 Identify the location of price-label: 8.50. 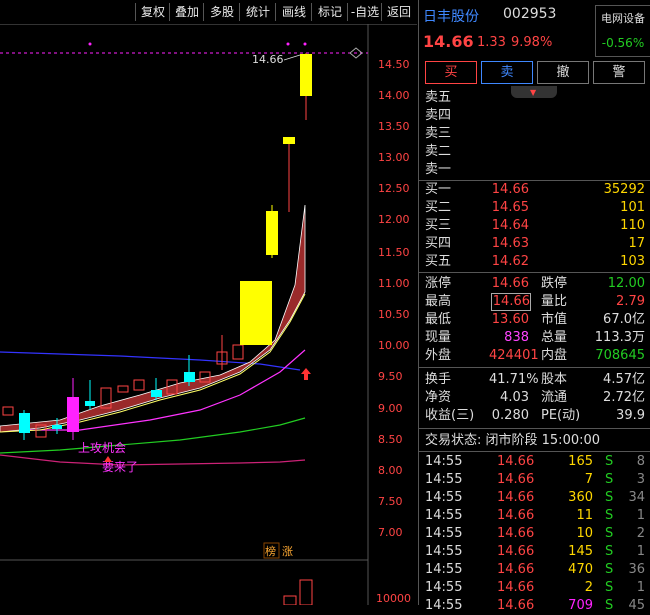
(390, 439).